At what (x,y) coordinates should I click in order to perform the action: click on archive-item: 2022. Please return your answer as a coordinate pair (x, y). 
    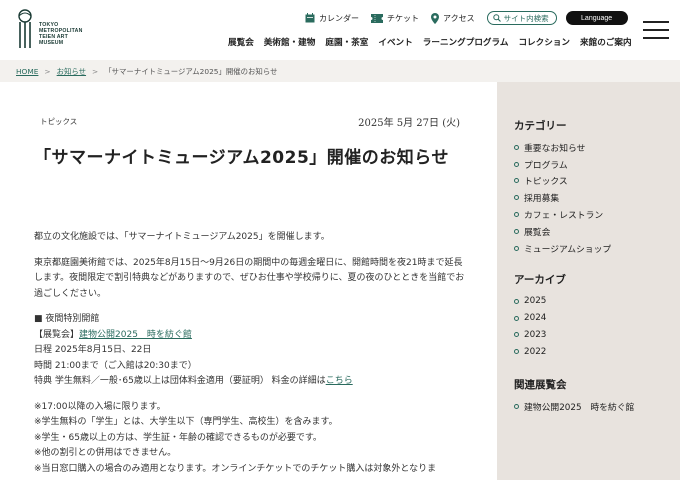
    Looking at the image, I should click on (540, 351).